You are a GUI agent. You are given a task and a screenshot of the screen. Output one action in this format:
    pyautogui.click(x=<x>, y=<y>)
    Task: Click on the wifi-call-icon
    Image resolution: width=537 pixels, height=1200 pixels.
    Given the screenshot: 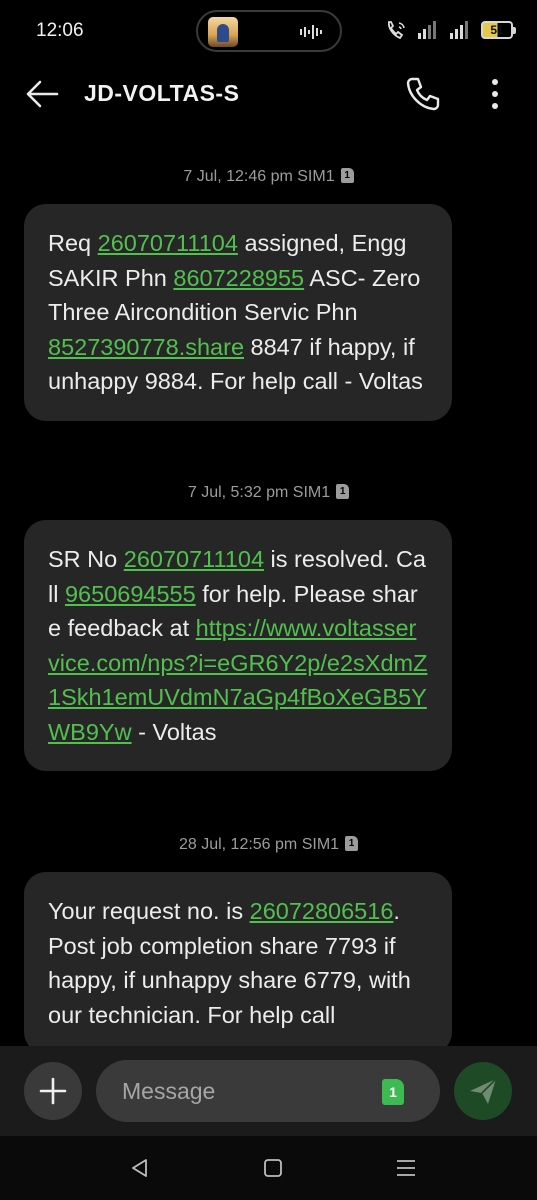 What is the action you would take?
    pyautogui.click(x=396, y=30)
    